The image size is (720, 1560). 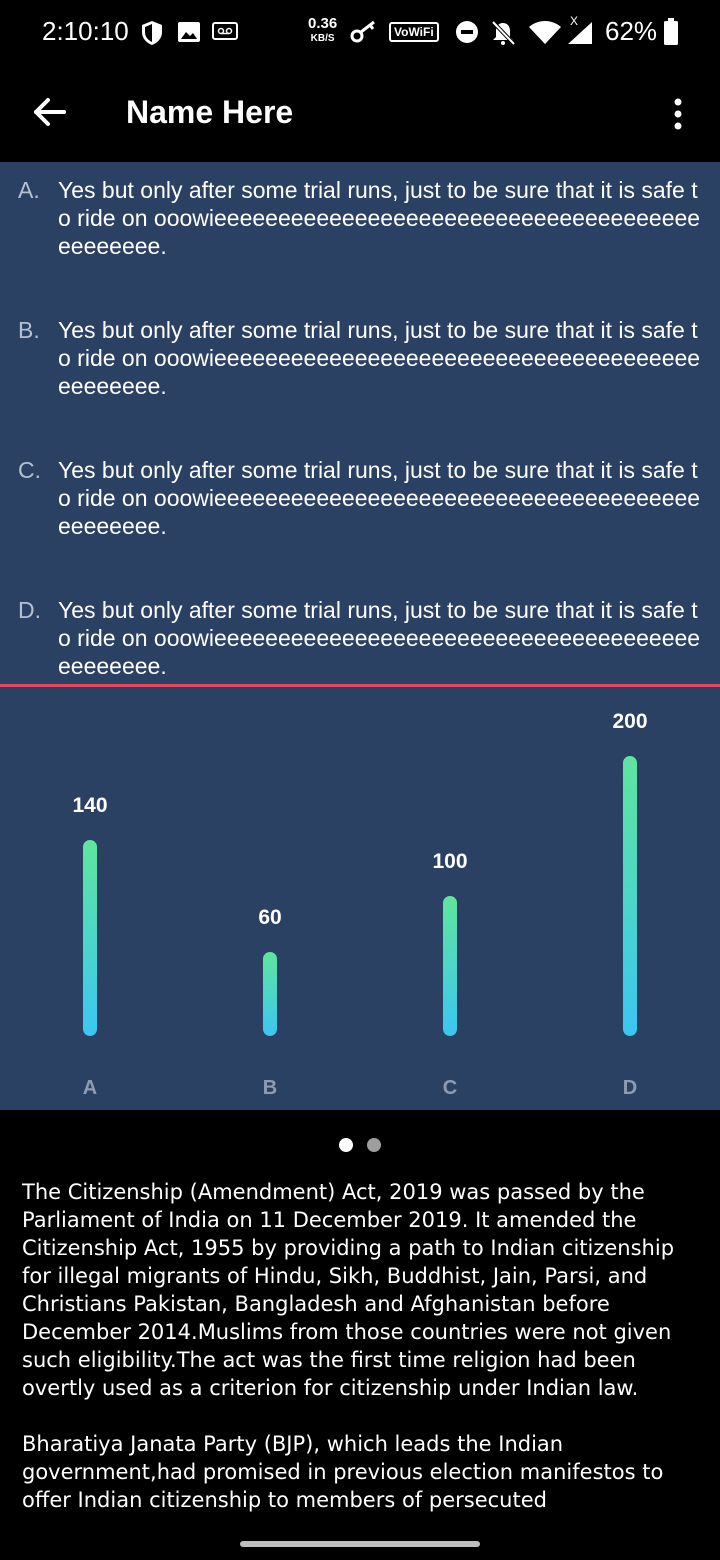 What do you see at coordinates (503, 33) in the screenshot?
I see `bell-off-icon` at bounding box center [503, 33].